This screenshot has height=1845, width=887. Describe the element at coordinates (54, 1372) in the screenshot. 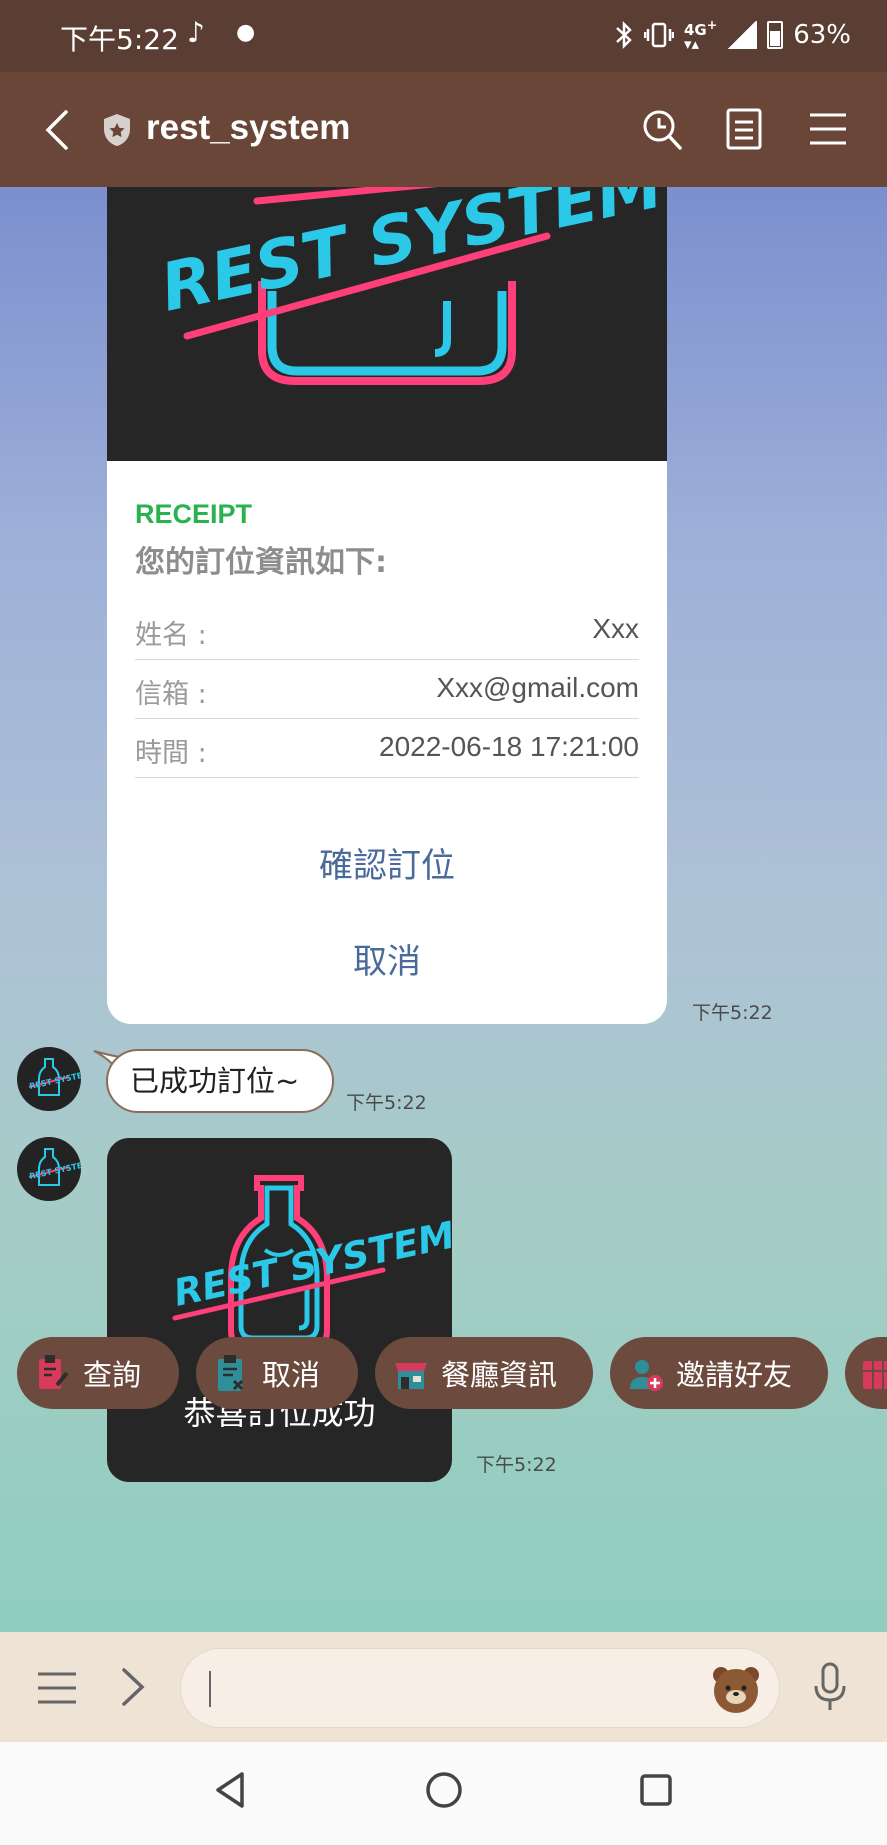

I see `search-clipboard-icon` at that location.